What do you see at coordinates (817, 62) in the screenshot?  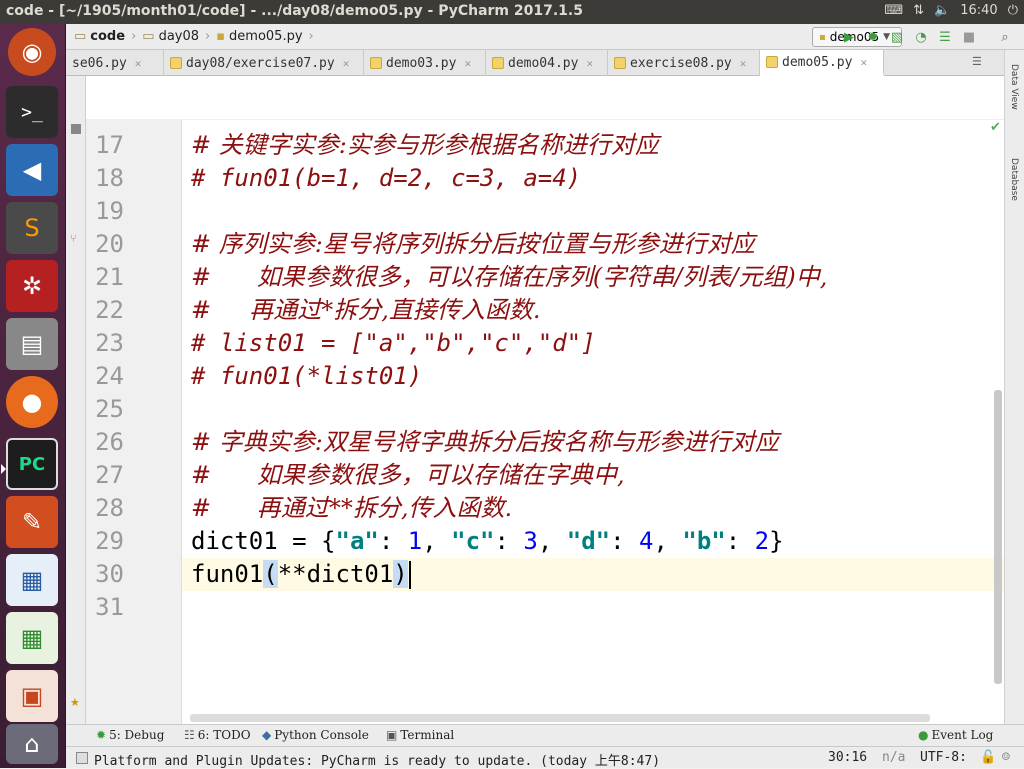 I see `tab-label: demo05.py` at bounding box center [817, 62].